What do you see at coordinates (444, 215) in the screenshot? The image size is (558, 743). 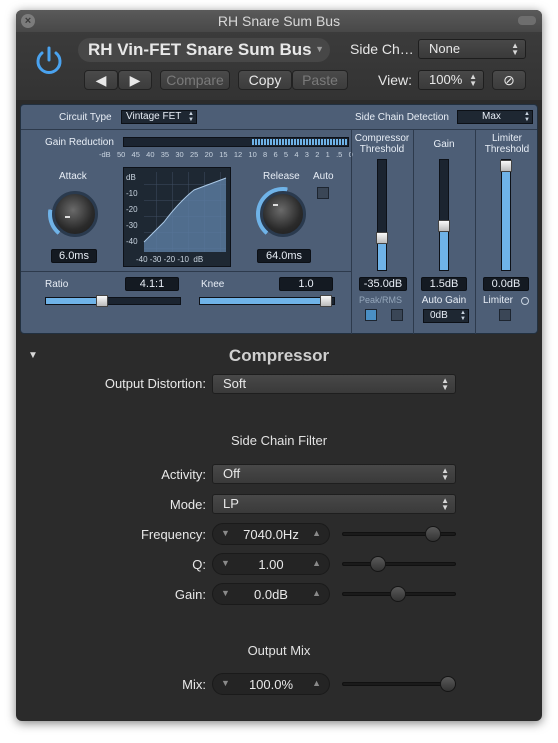 I see `gain-slider` at bounding box center [444, 215].